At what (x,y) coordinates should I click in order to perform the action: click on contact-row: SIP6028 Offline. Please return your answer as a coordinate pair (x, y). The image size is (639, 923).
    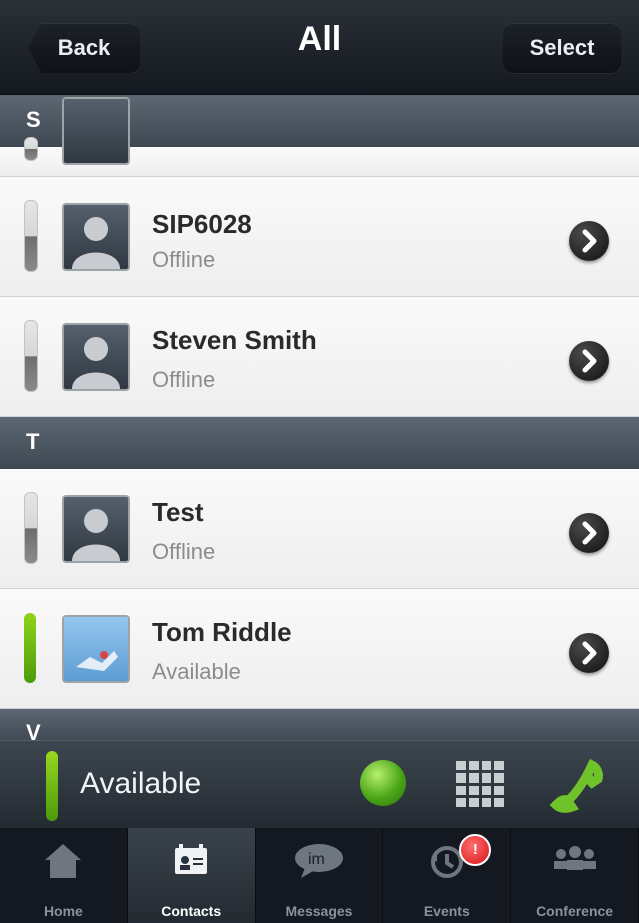
    Looking at the image, I should click on (319, 237).